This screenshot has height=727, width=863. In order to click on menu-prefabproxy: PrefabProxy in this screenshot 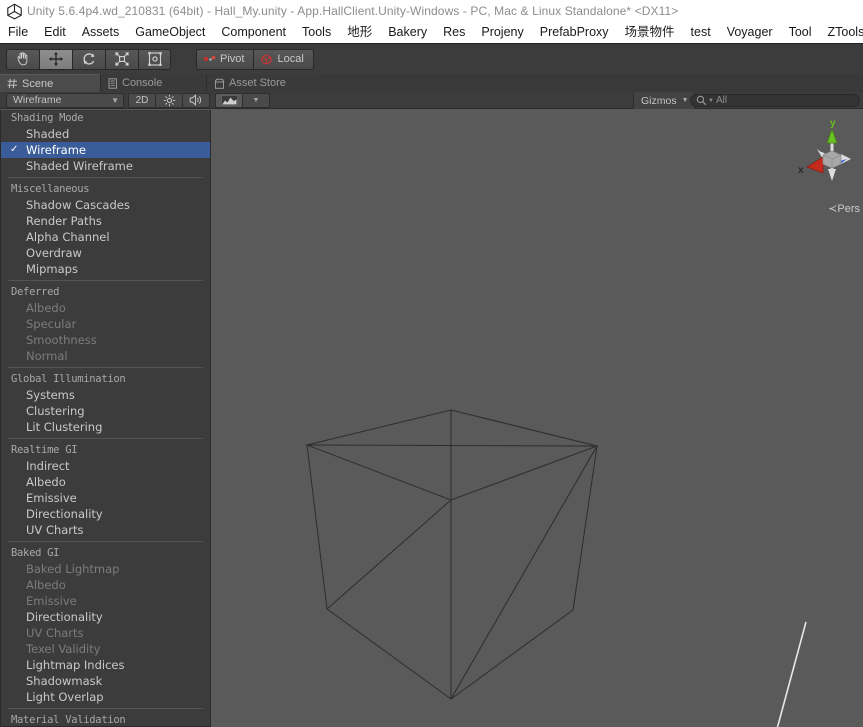, I will do `click(574, 32)`.